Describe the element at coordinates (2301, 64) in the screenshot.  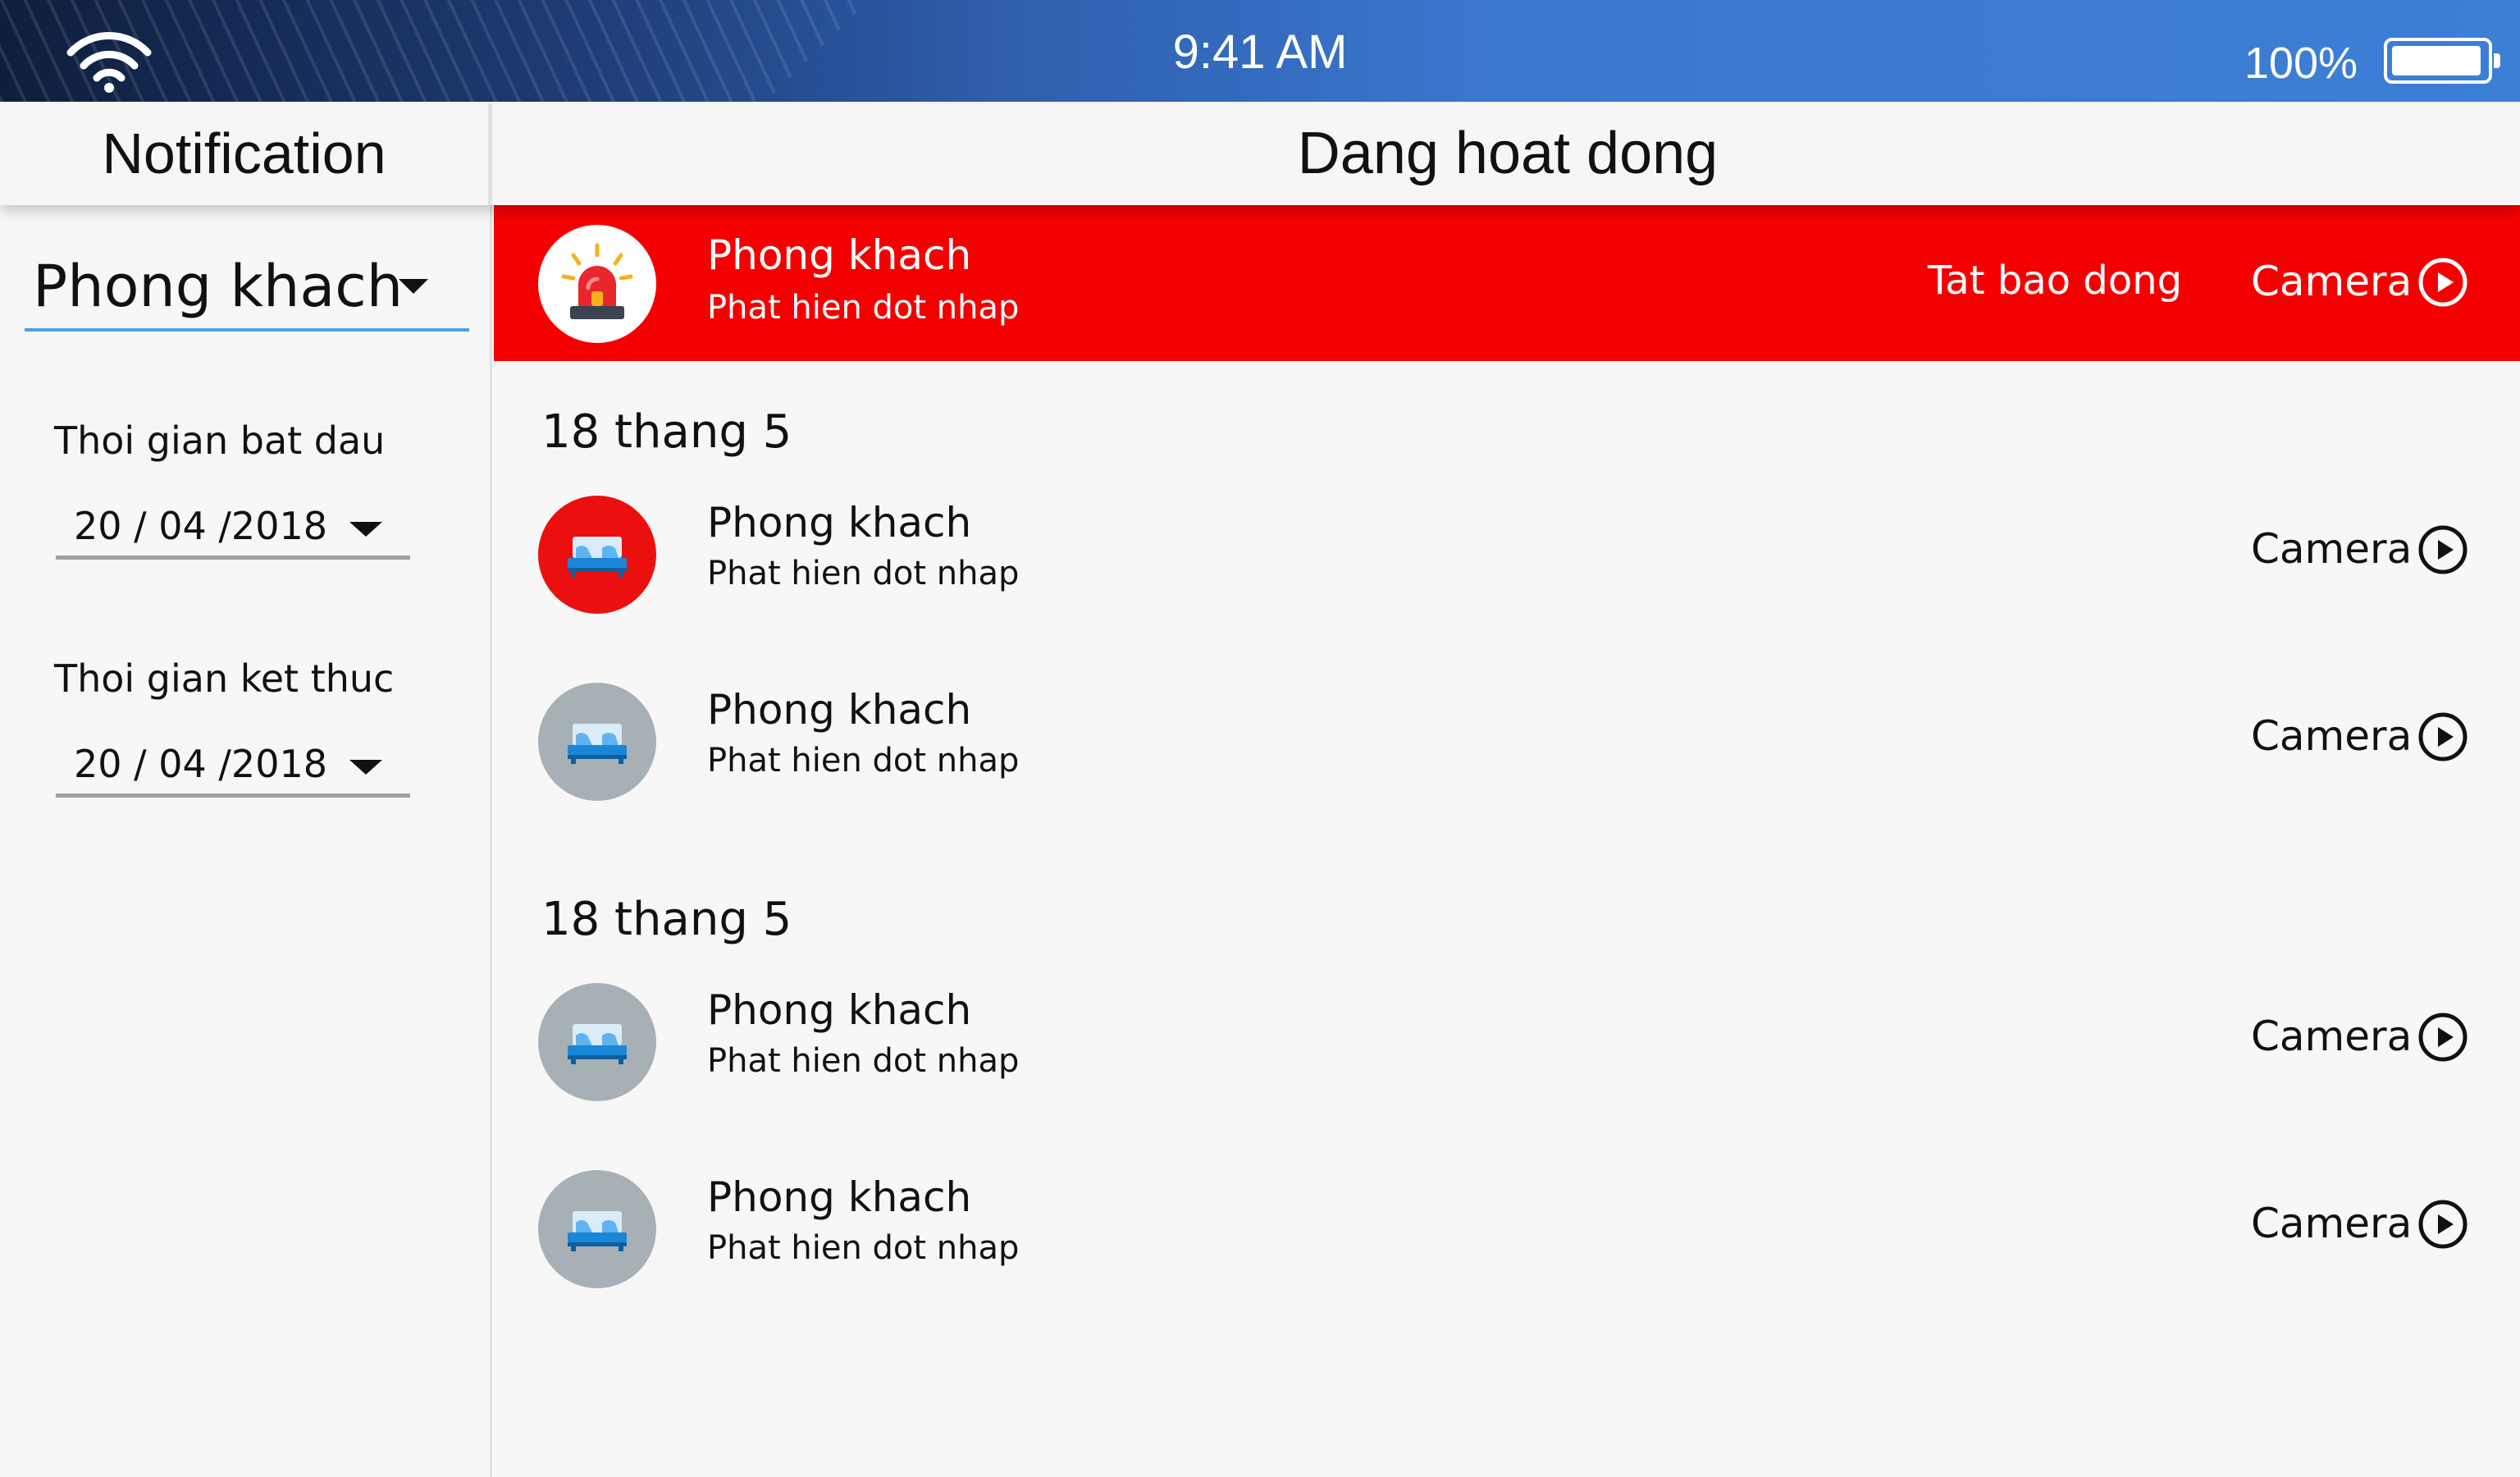
I see `battery-percentage: 100%` at that location.